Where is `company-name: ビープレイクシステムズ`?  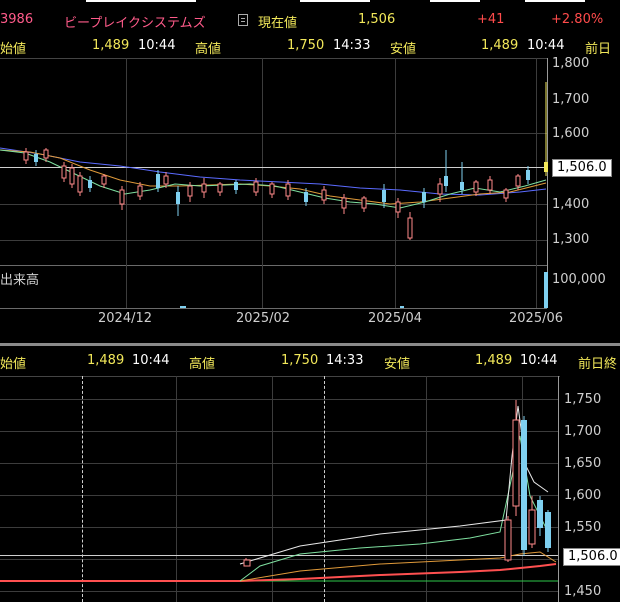 company-name: ビープレイクシステムズ is located at coordinates (135, 21).